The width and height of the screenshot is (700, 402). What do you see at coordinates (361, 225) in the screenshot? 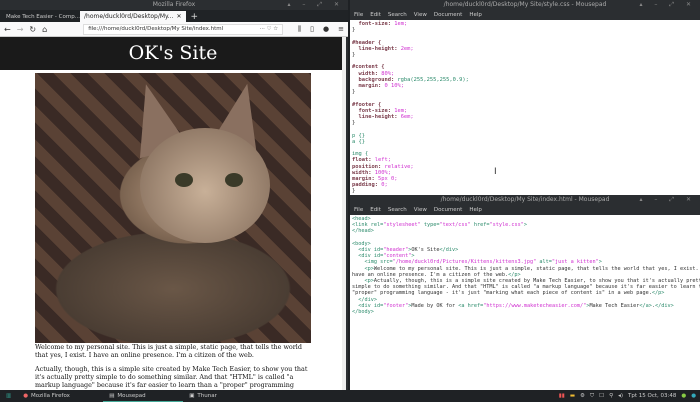
I see `code-token: <link` at bounding box center [361, 225].